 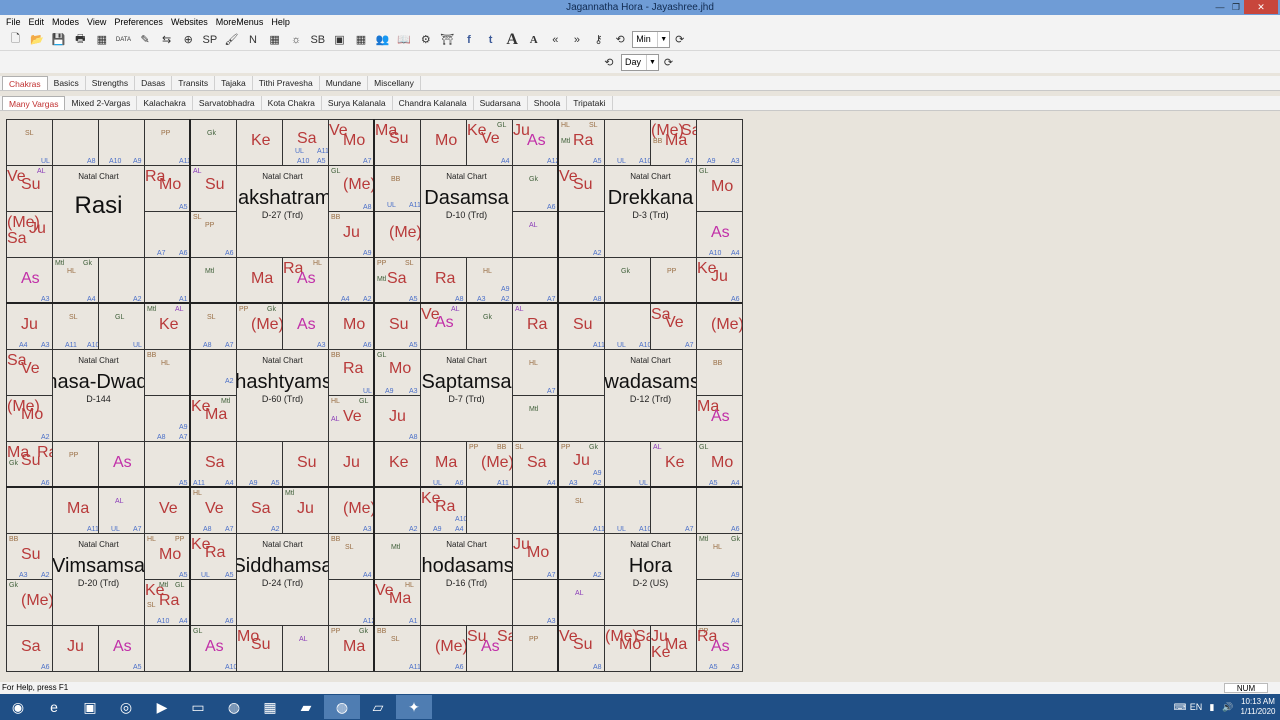 What do you see at coordinates (512, 40) in the screenshot?
I see `font-large-icon: A` at bounding box center [512, 40].